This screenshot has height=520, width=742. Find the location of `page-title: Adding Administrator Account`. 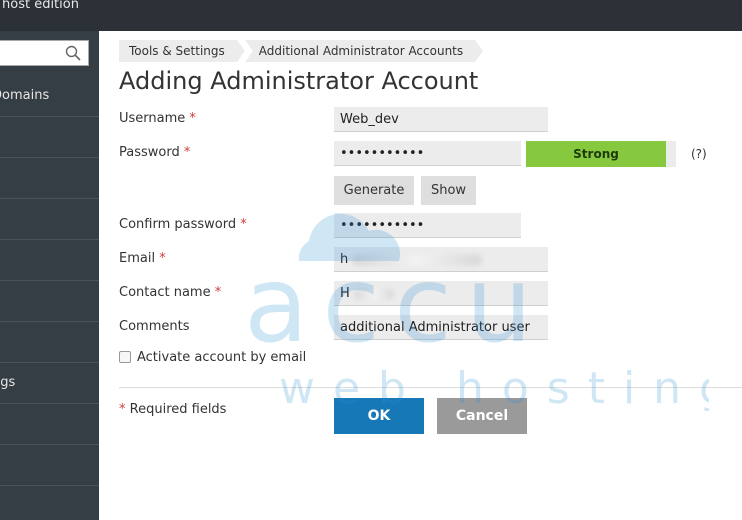

page-title: Adding Administrator Account is located at coordinates (299, 81).